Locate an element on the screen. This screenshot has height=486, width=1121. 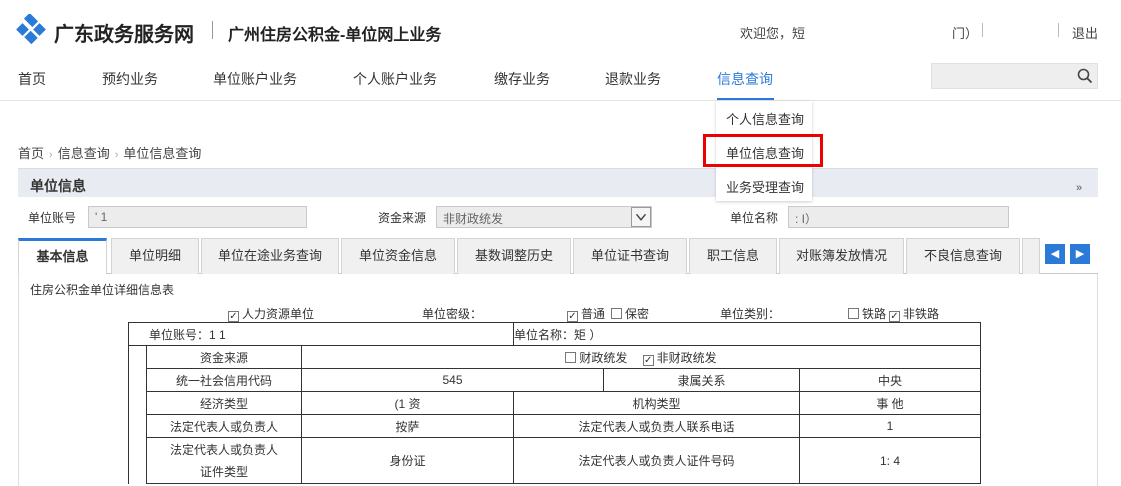
panel-header: 单位信息 is located at coordinates (558, 182).